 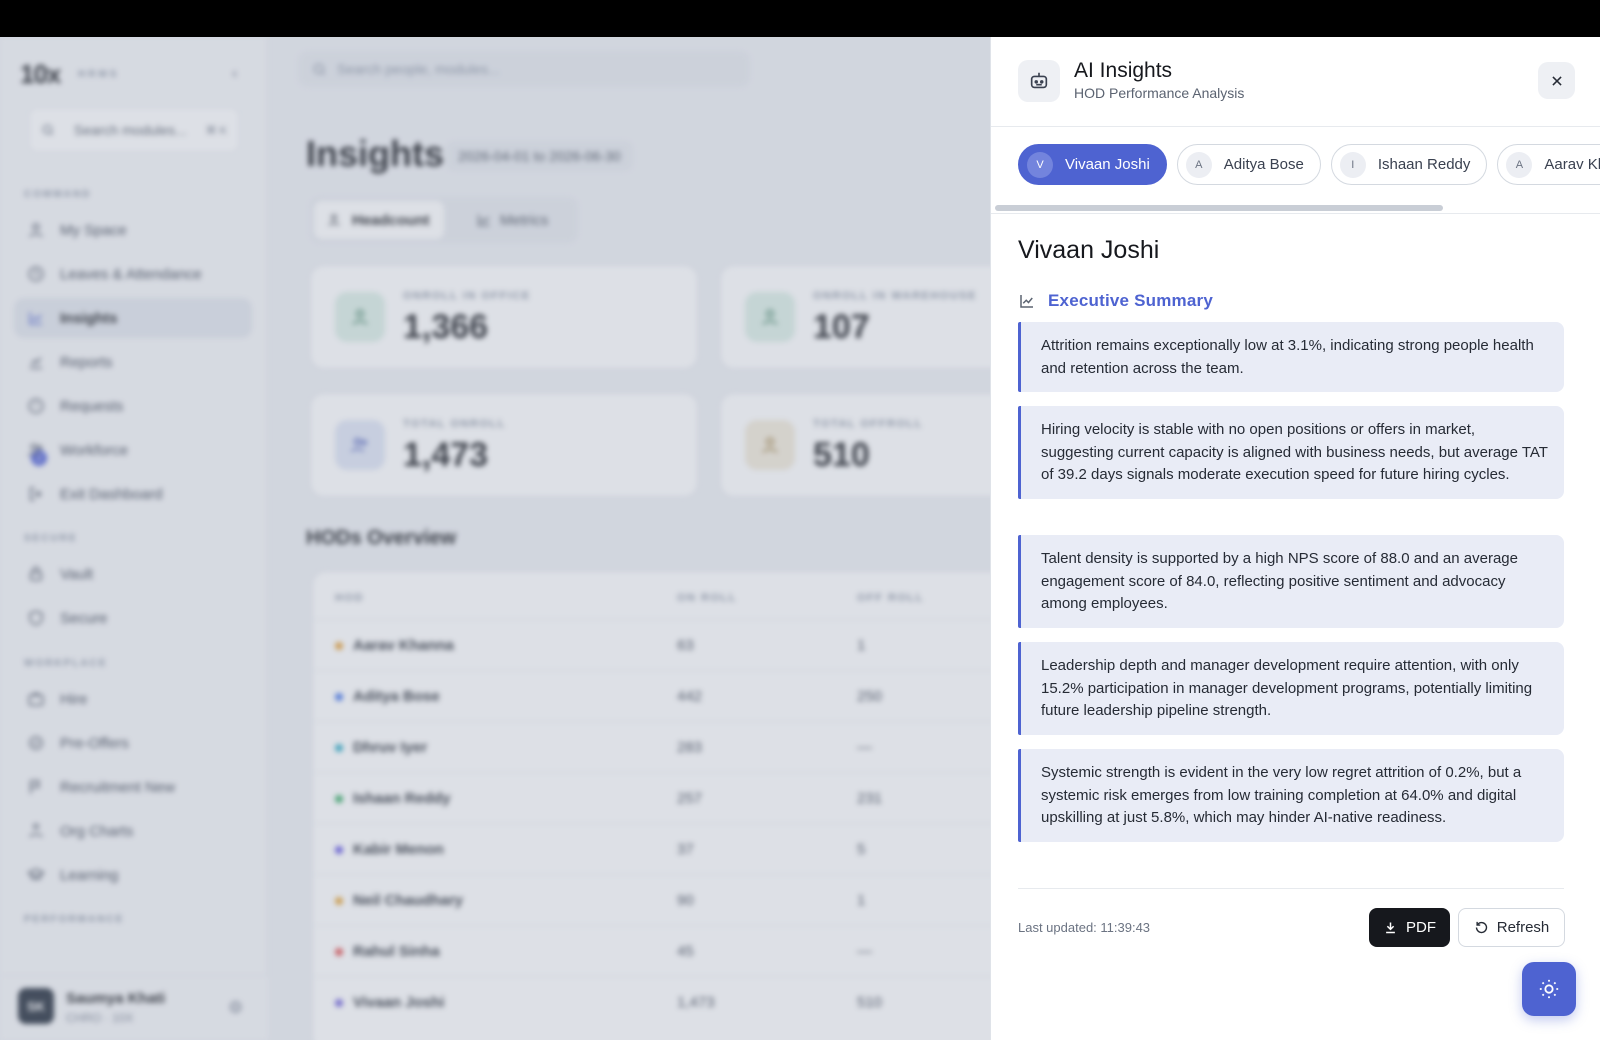 What do you see at coordinates (1390, 928) in the screenshot?
I see `download-icon` at bounding box center [1390, 928].